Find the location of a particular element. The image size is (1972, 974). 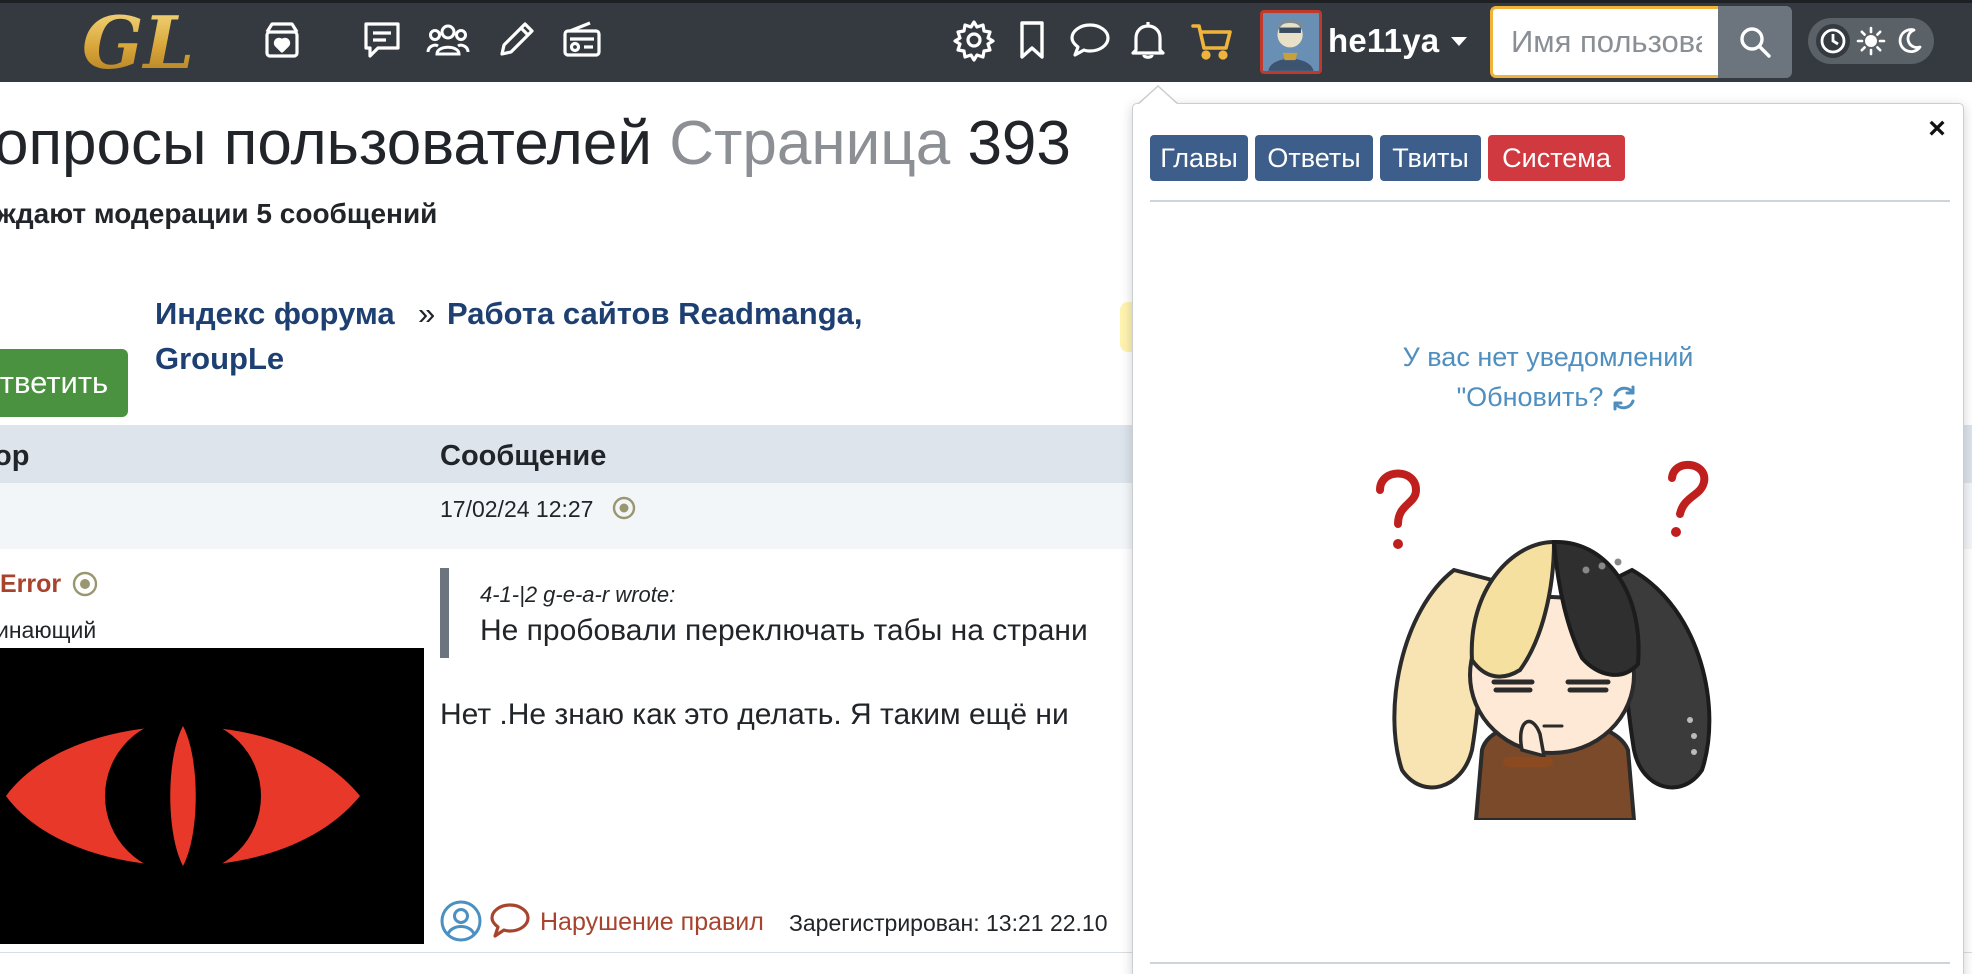

refresh-icon is located at coordinates (1624, 398).